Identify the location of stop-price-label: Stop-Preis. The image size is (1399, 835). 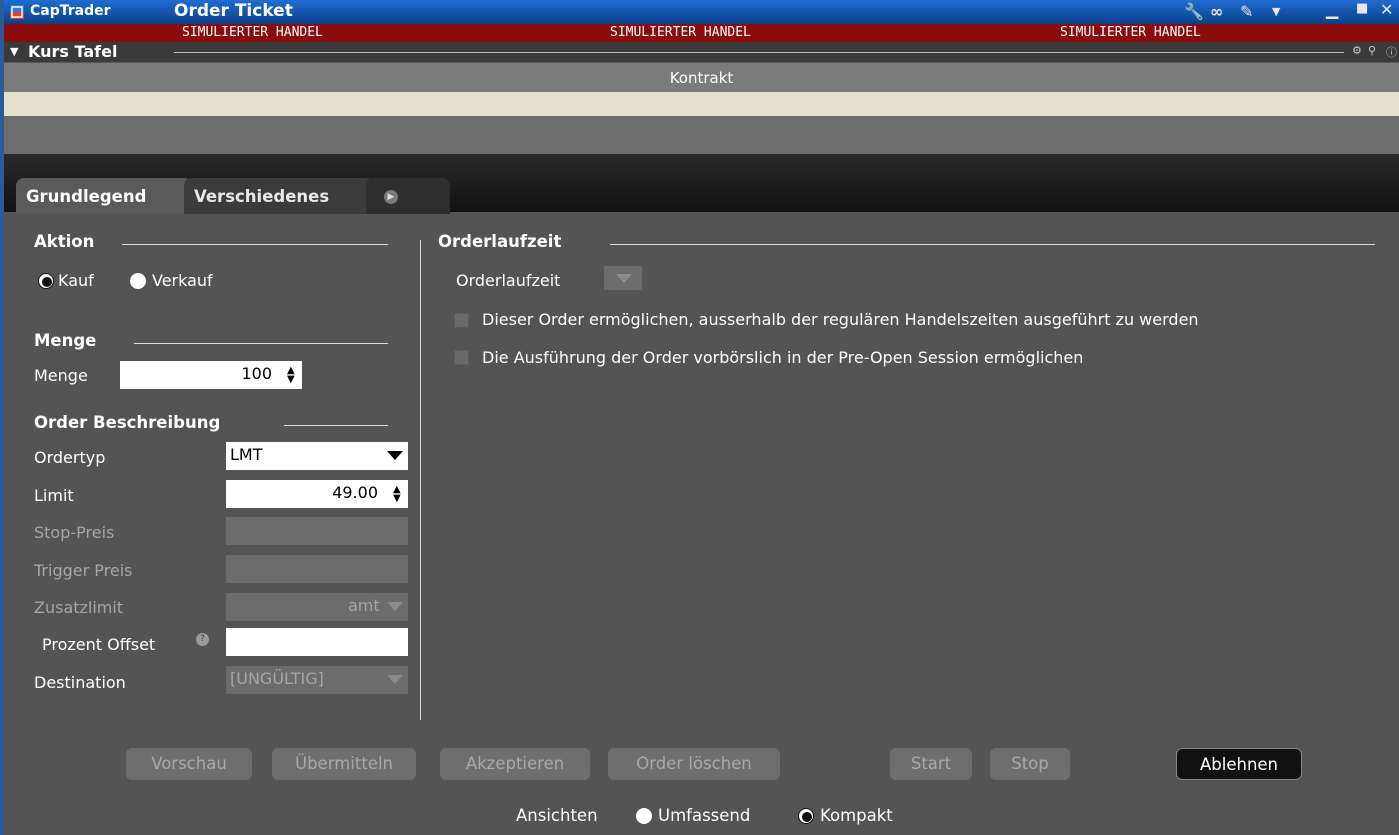
(74, 532).